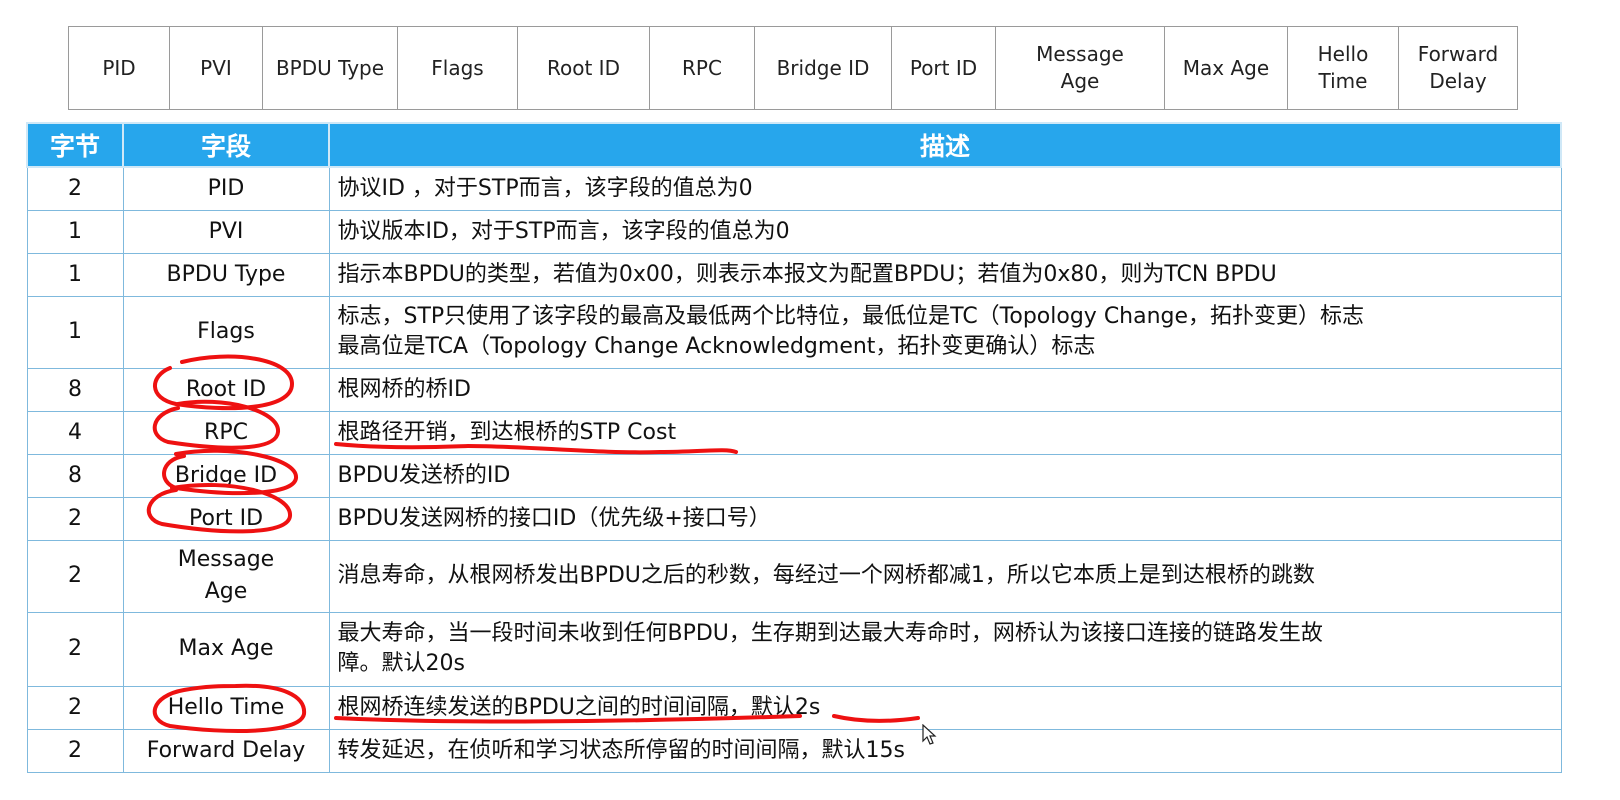  I want to click on frame-field-pvi: PVI, so click(216, 68).